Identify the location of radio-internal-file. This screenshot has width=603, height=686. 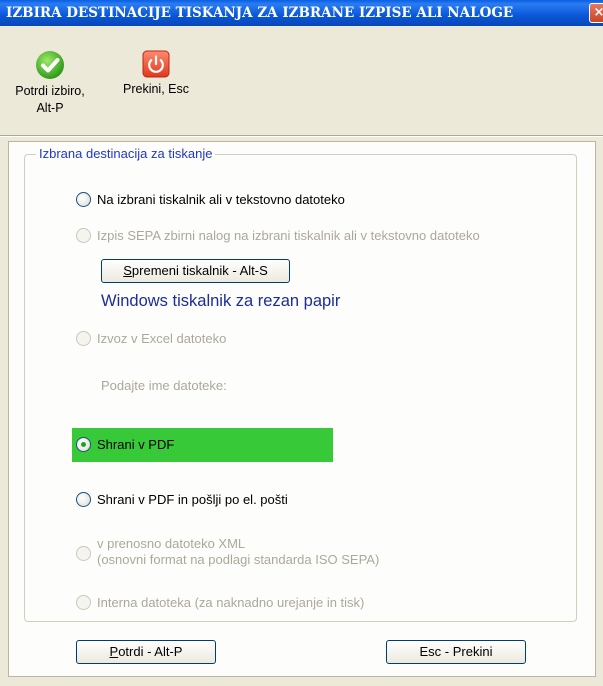
(83, 602).